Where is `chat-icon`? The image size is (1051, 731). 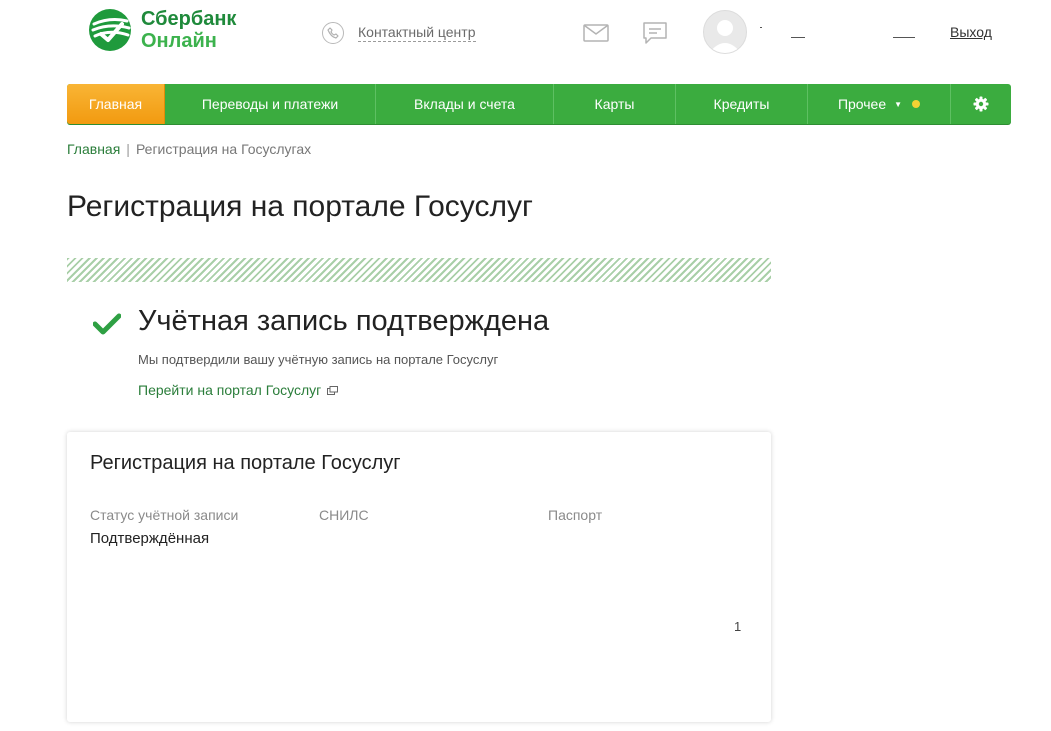
chat-icon is located at coordinates (655, 33).